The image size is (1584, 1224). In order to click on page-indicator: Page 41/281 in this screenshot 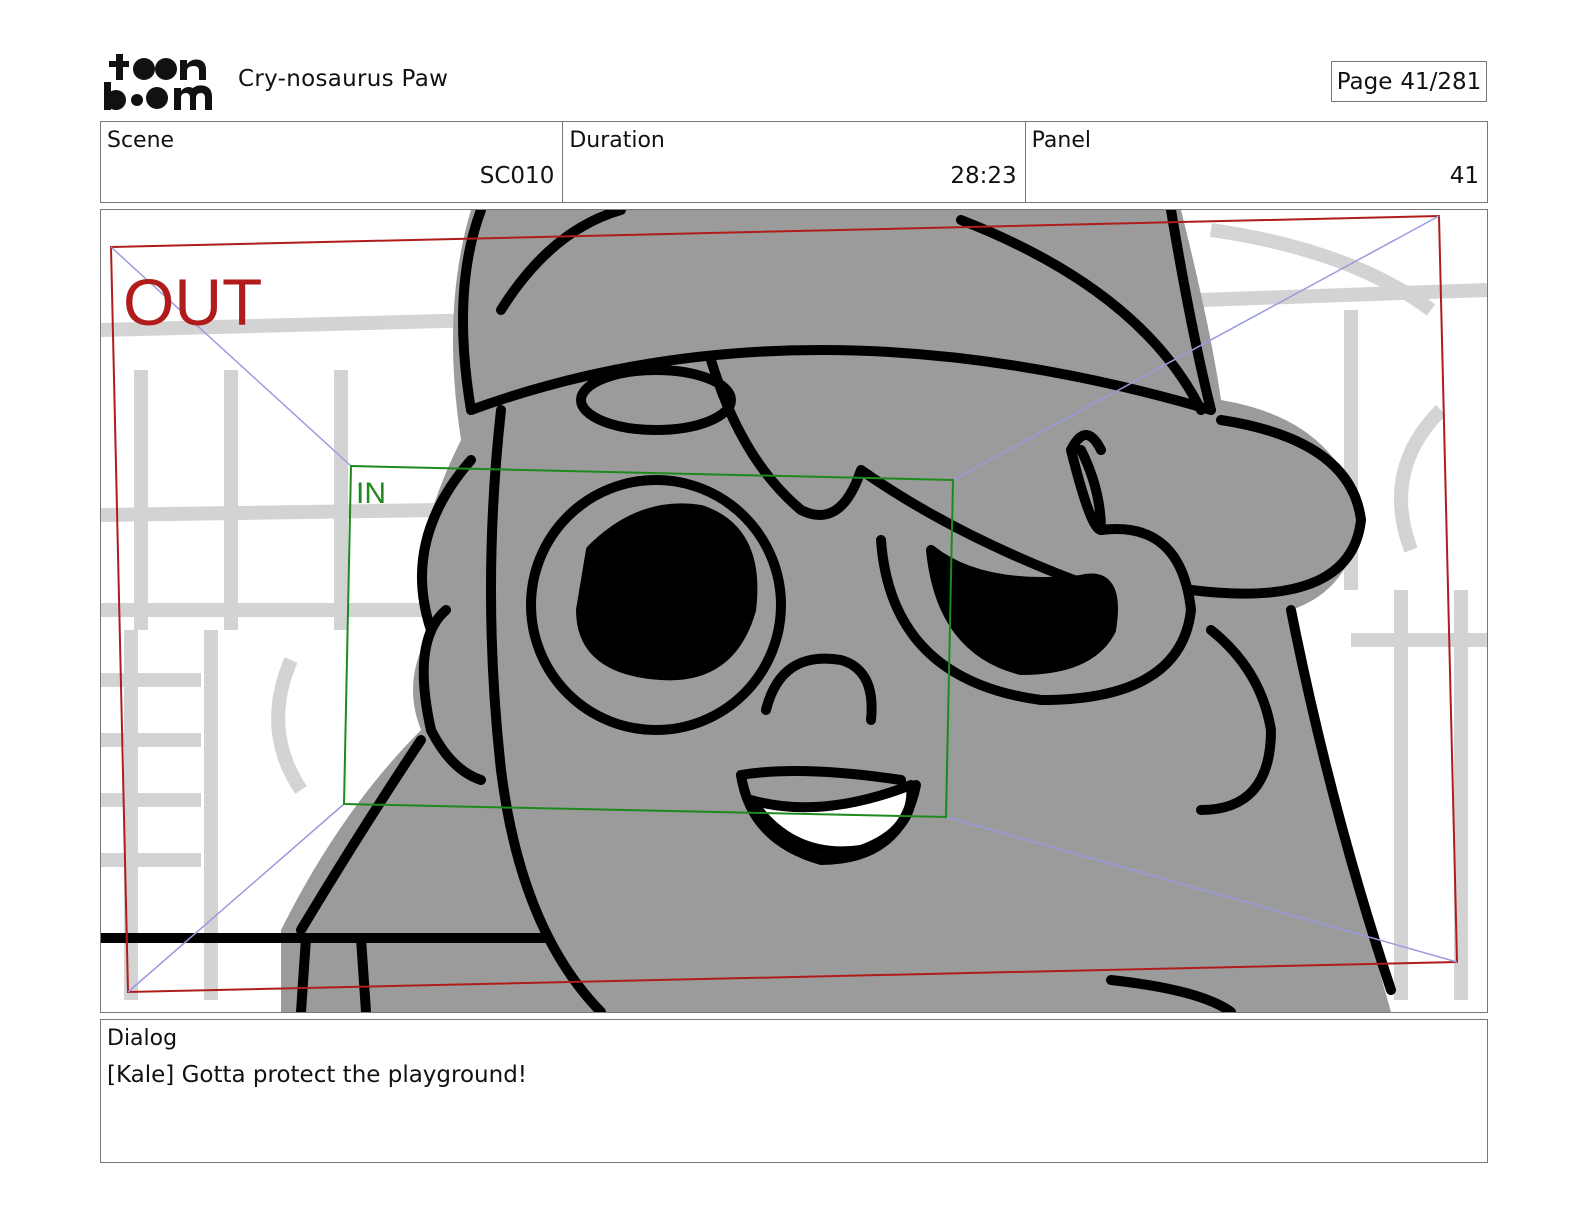, I will do `click(1409, 81)`.